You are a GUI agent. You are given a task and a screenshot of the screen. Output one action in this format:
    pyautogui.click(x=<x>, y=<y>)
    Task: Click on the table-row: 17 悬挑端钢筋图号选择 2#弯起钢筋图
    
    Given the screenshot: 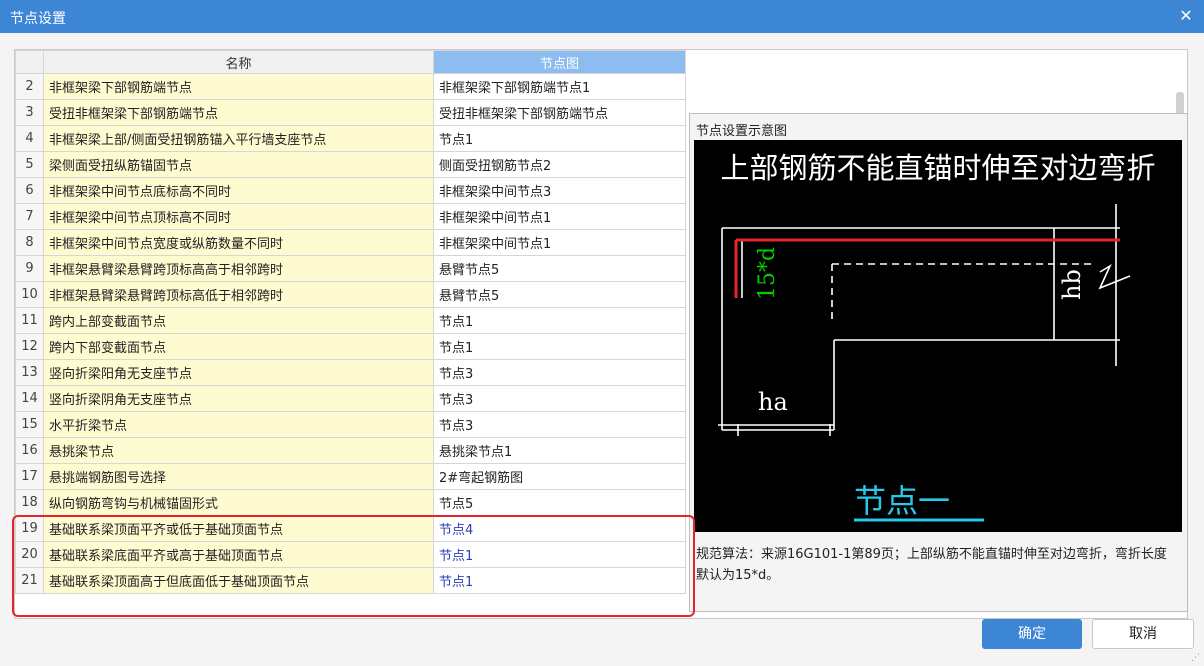 What is the action you would take?
    pyautogui.click(x=350, y=476)
    